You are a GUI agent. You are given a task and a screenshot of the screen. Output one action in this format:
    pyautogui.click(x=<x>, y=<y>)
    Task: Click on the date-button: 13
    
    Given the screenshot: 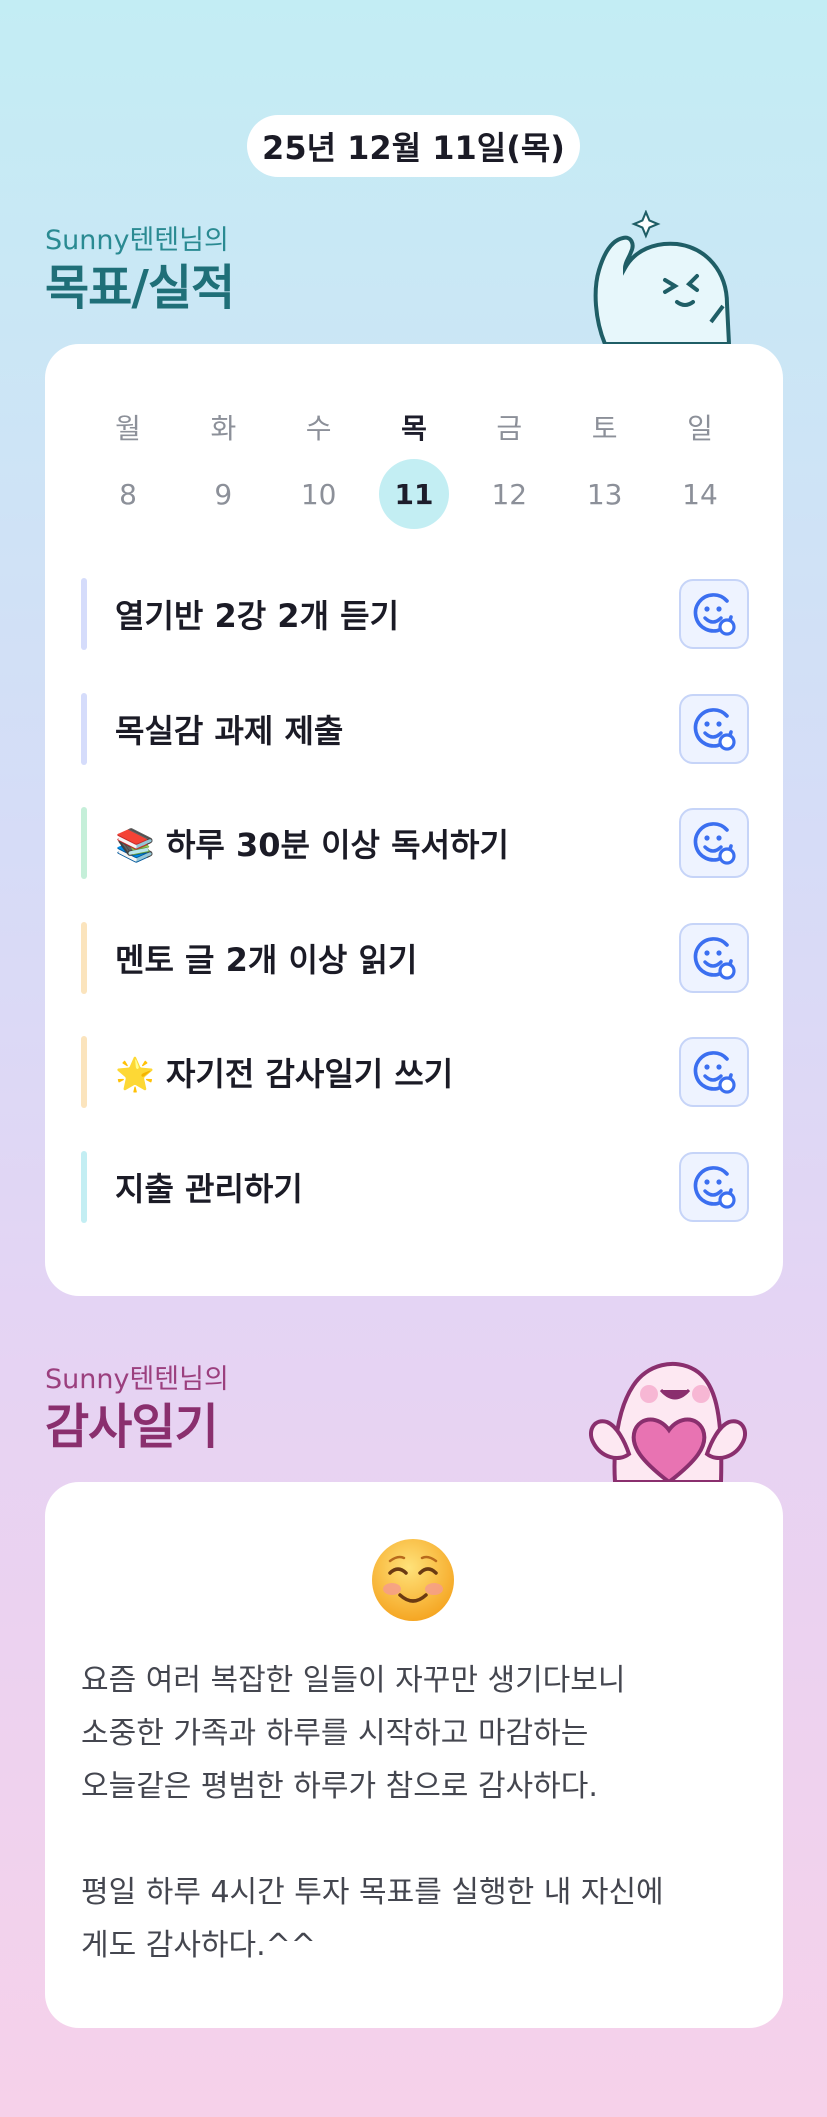 What is the action you would take?
    pyautogui.click(x=605, y=494)
    